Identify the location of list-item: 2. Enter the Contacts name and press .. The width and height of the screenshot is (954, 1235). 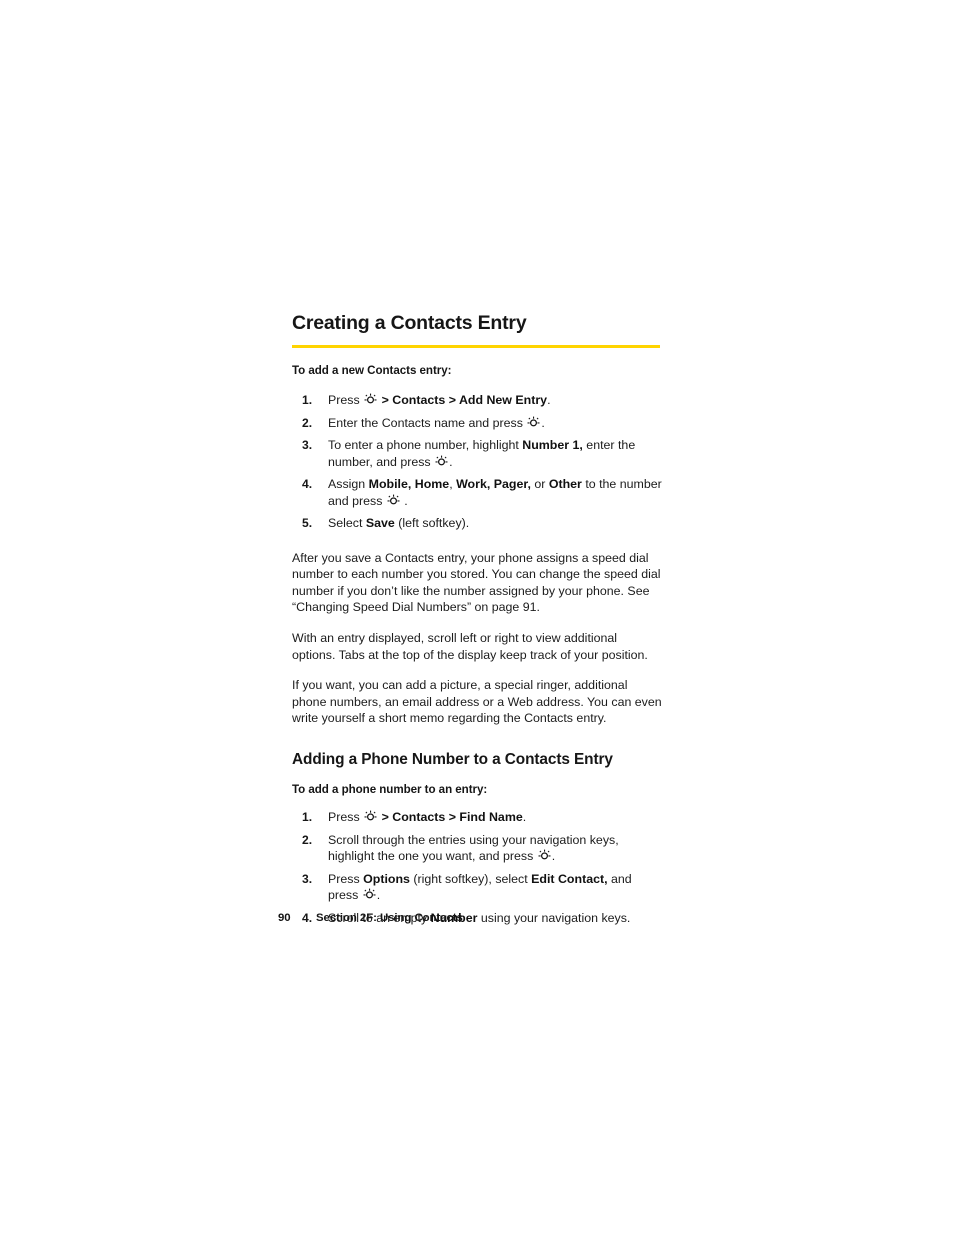
(477, 423).